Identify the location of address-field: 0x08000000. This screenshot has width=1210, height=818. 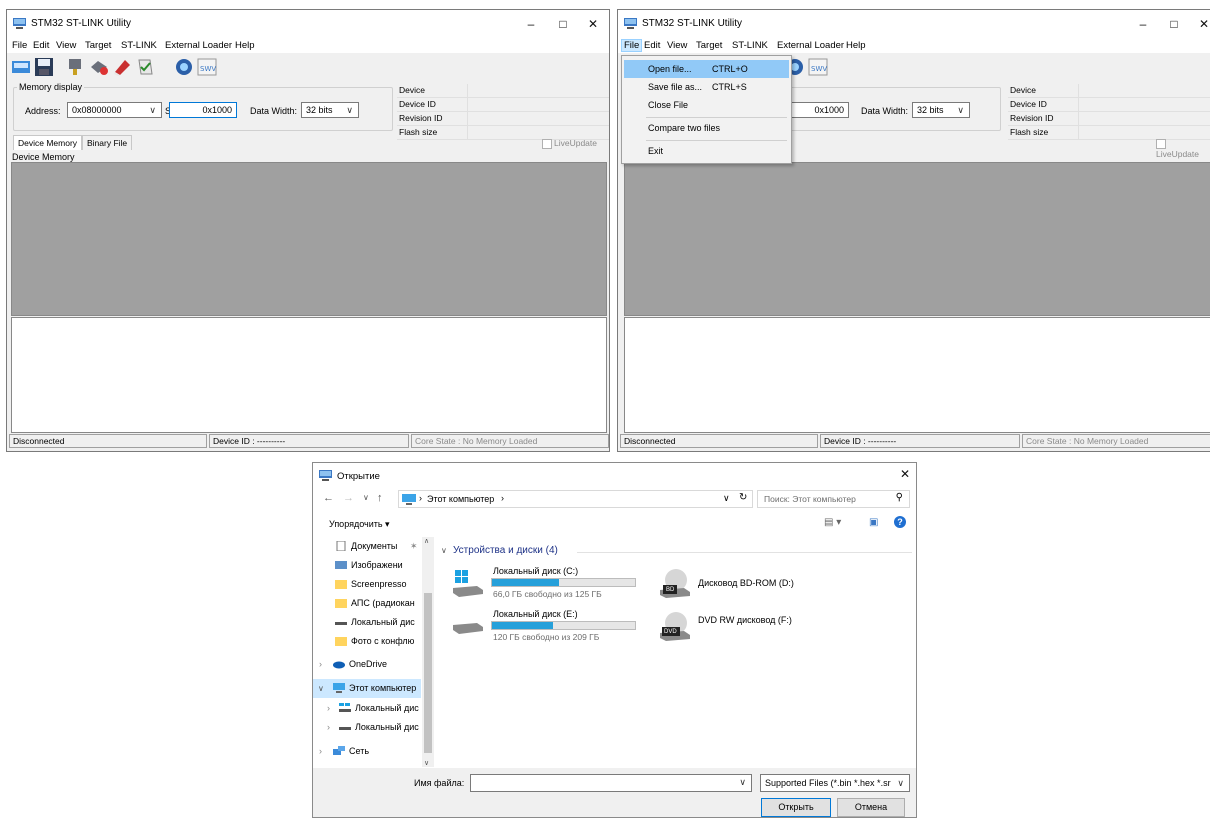
(114, 110).